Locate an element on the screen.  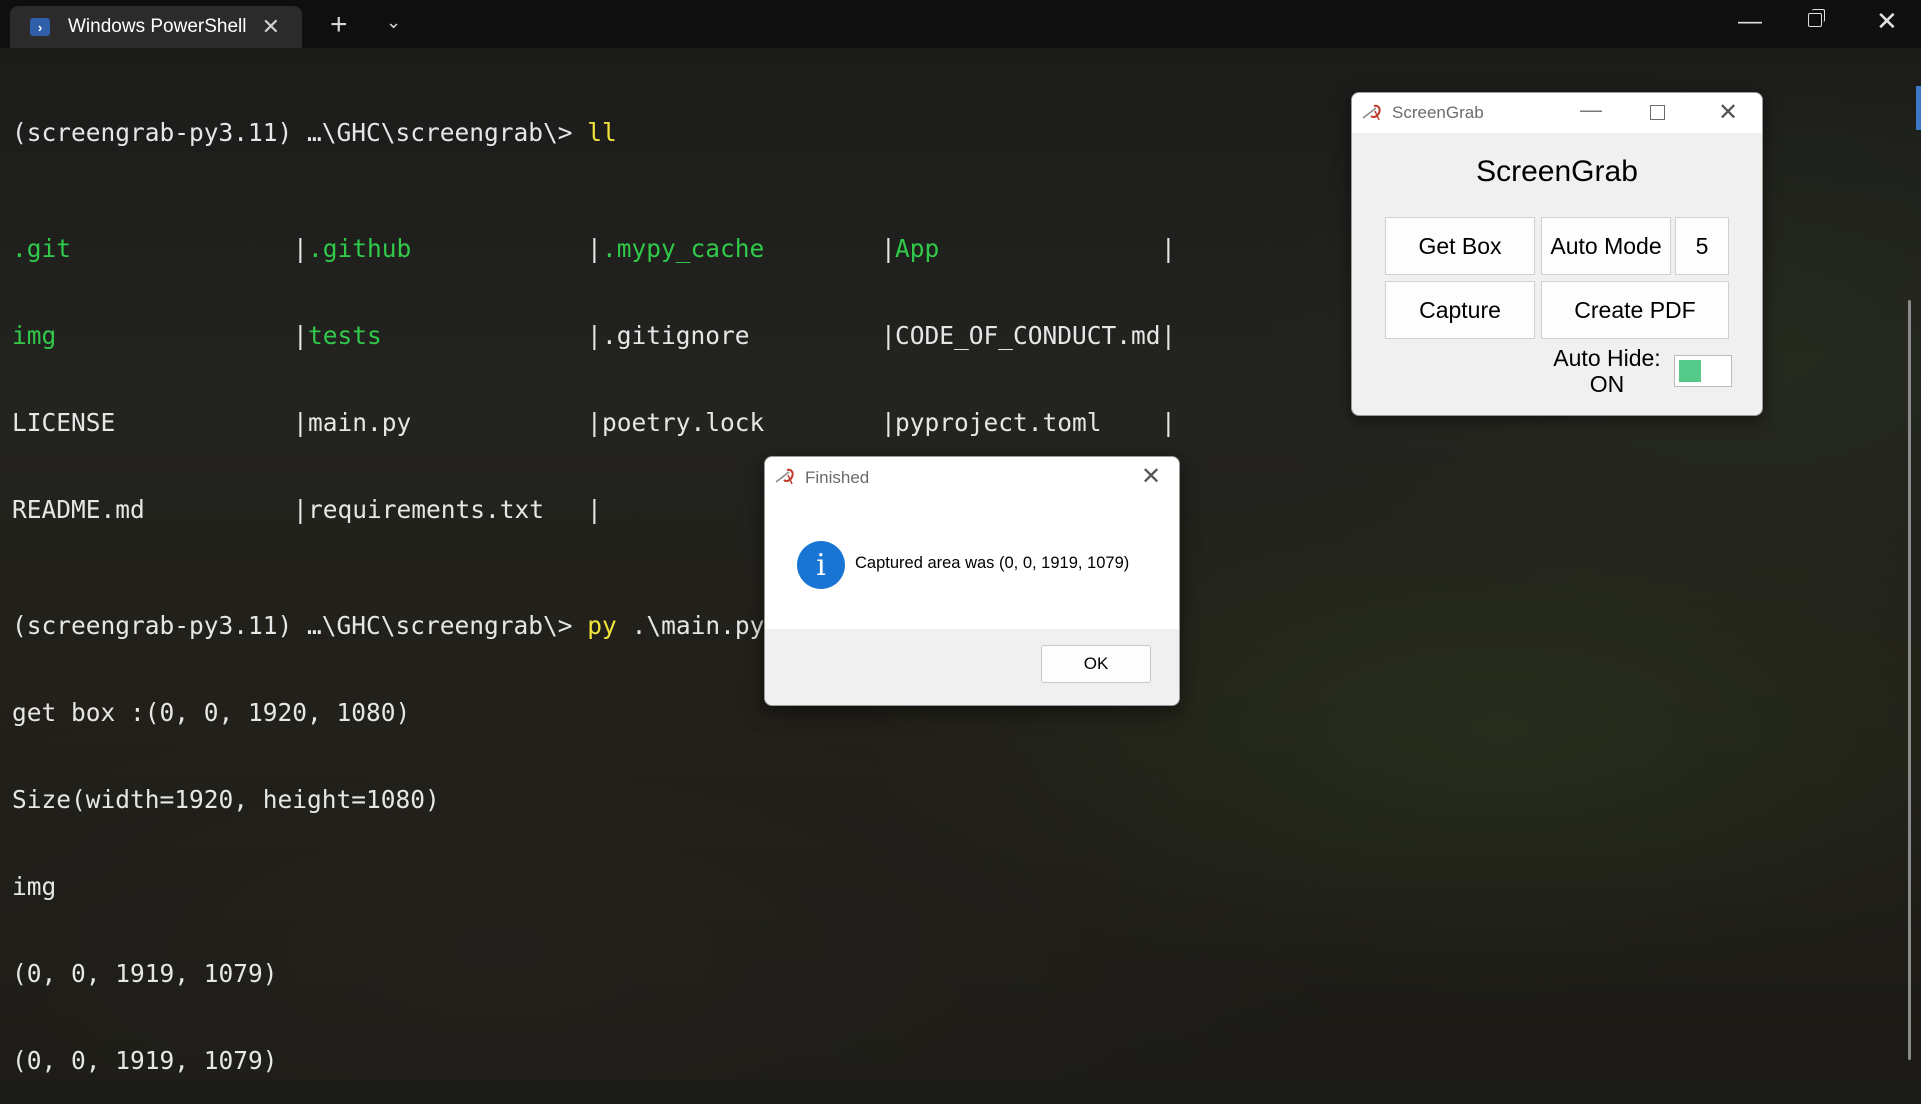
command: py is located at coordinates (602, 625).